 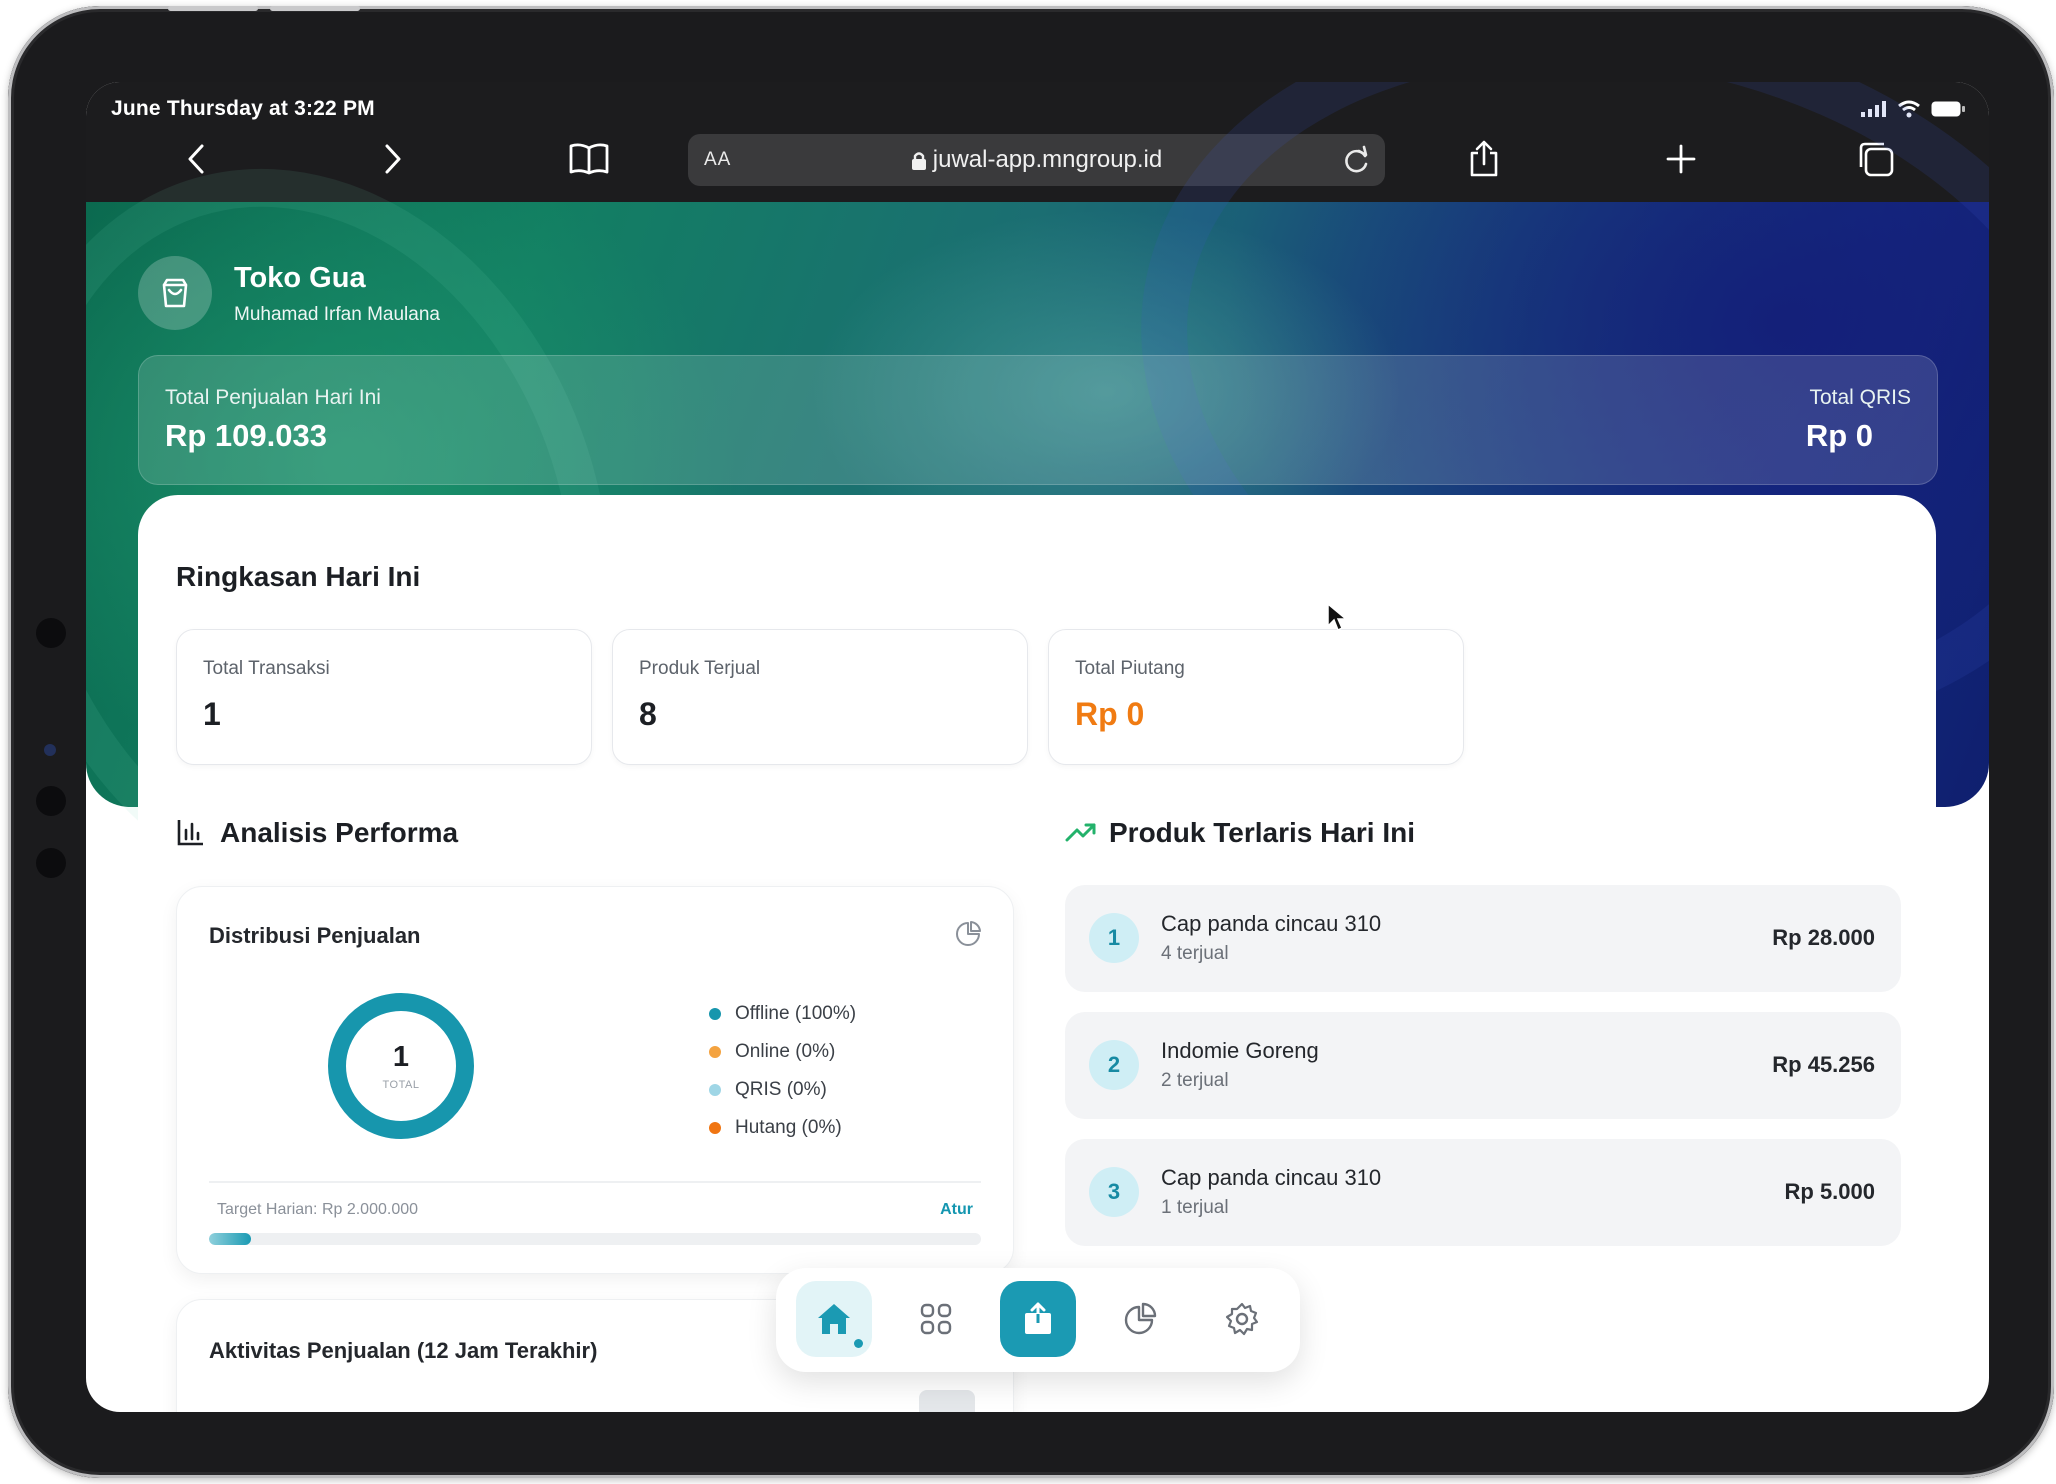 I want to click on store-owner: Muhamad Irfan Maulana, so click(x=337, y=314).